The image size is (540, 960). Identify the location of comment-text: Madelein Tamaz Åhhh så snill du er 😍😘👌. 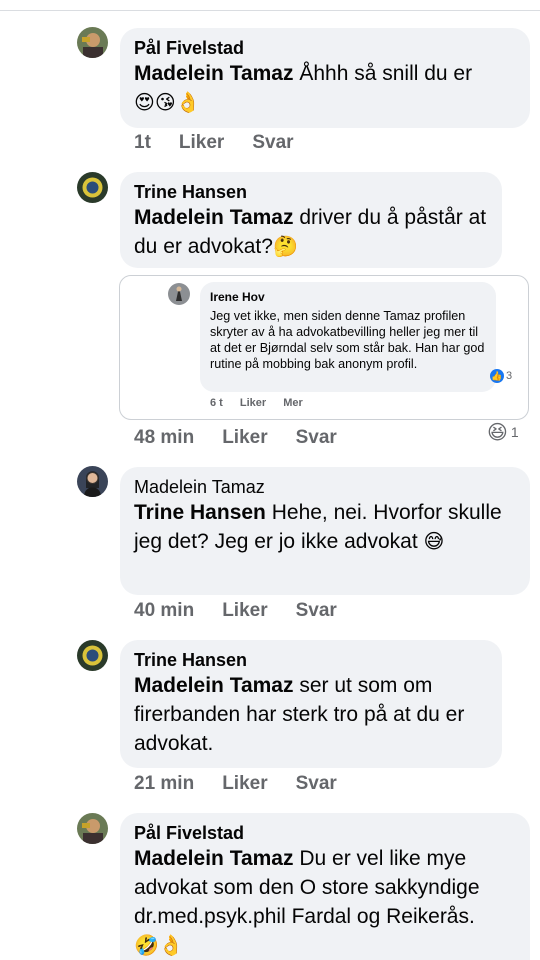
(325, 88).